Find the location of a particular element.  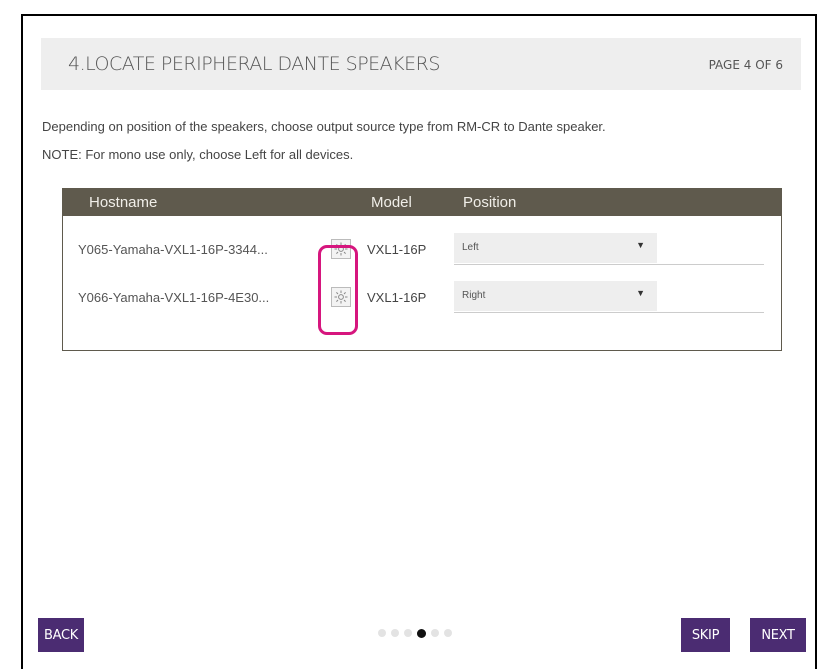

column-model: Model is located at coordinates (391, 202).